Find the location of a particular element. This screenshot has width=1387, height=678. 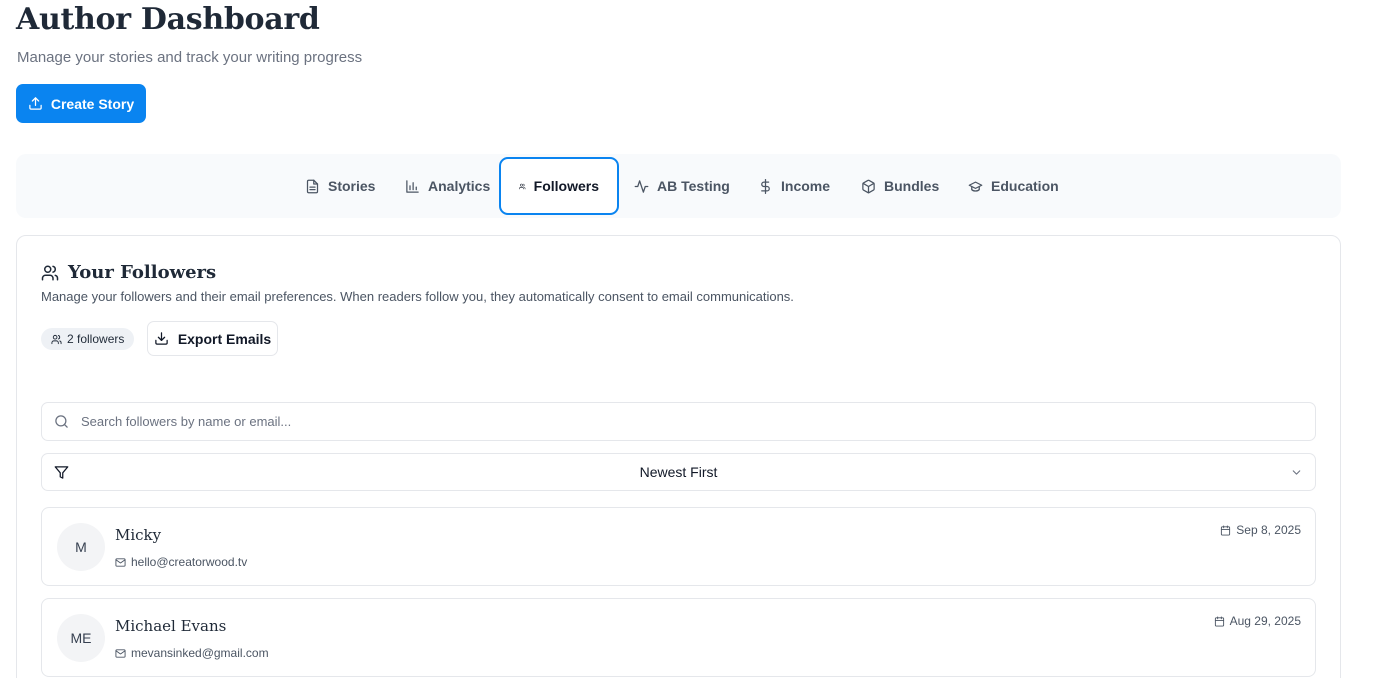

follower-date: Sep 8, 2025 is located at coordinates (1260, 530).